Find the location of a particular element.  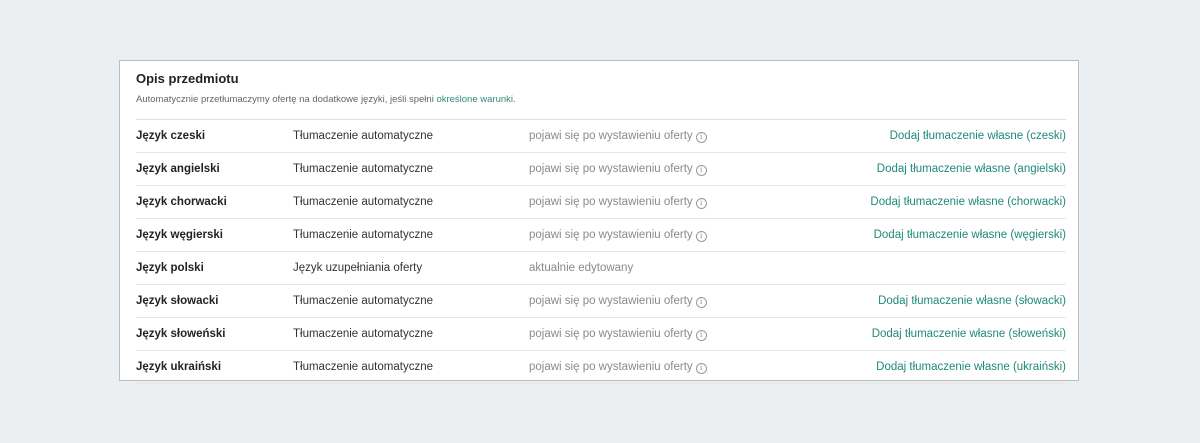

language-name: Język słowacki is located at coordinates (177, 301).